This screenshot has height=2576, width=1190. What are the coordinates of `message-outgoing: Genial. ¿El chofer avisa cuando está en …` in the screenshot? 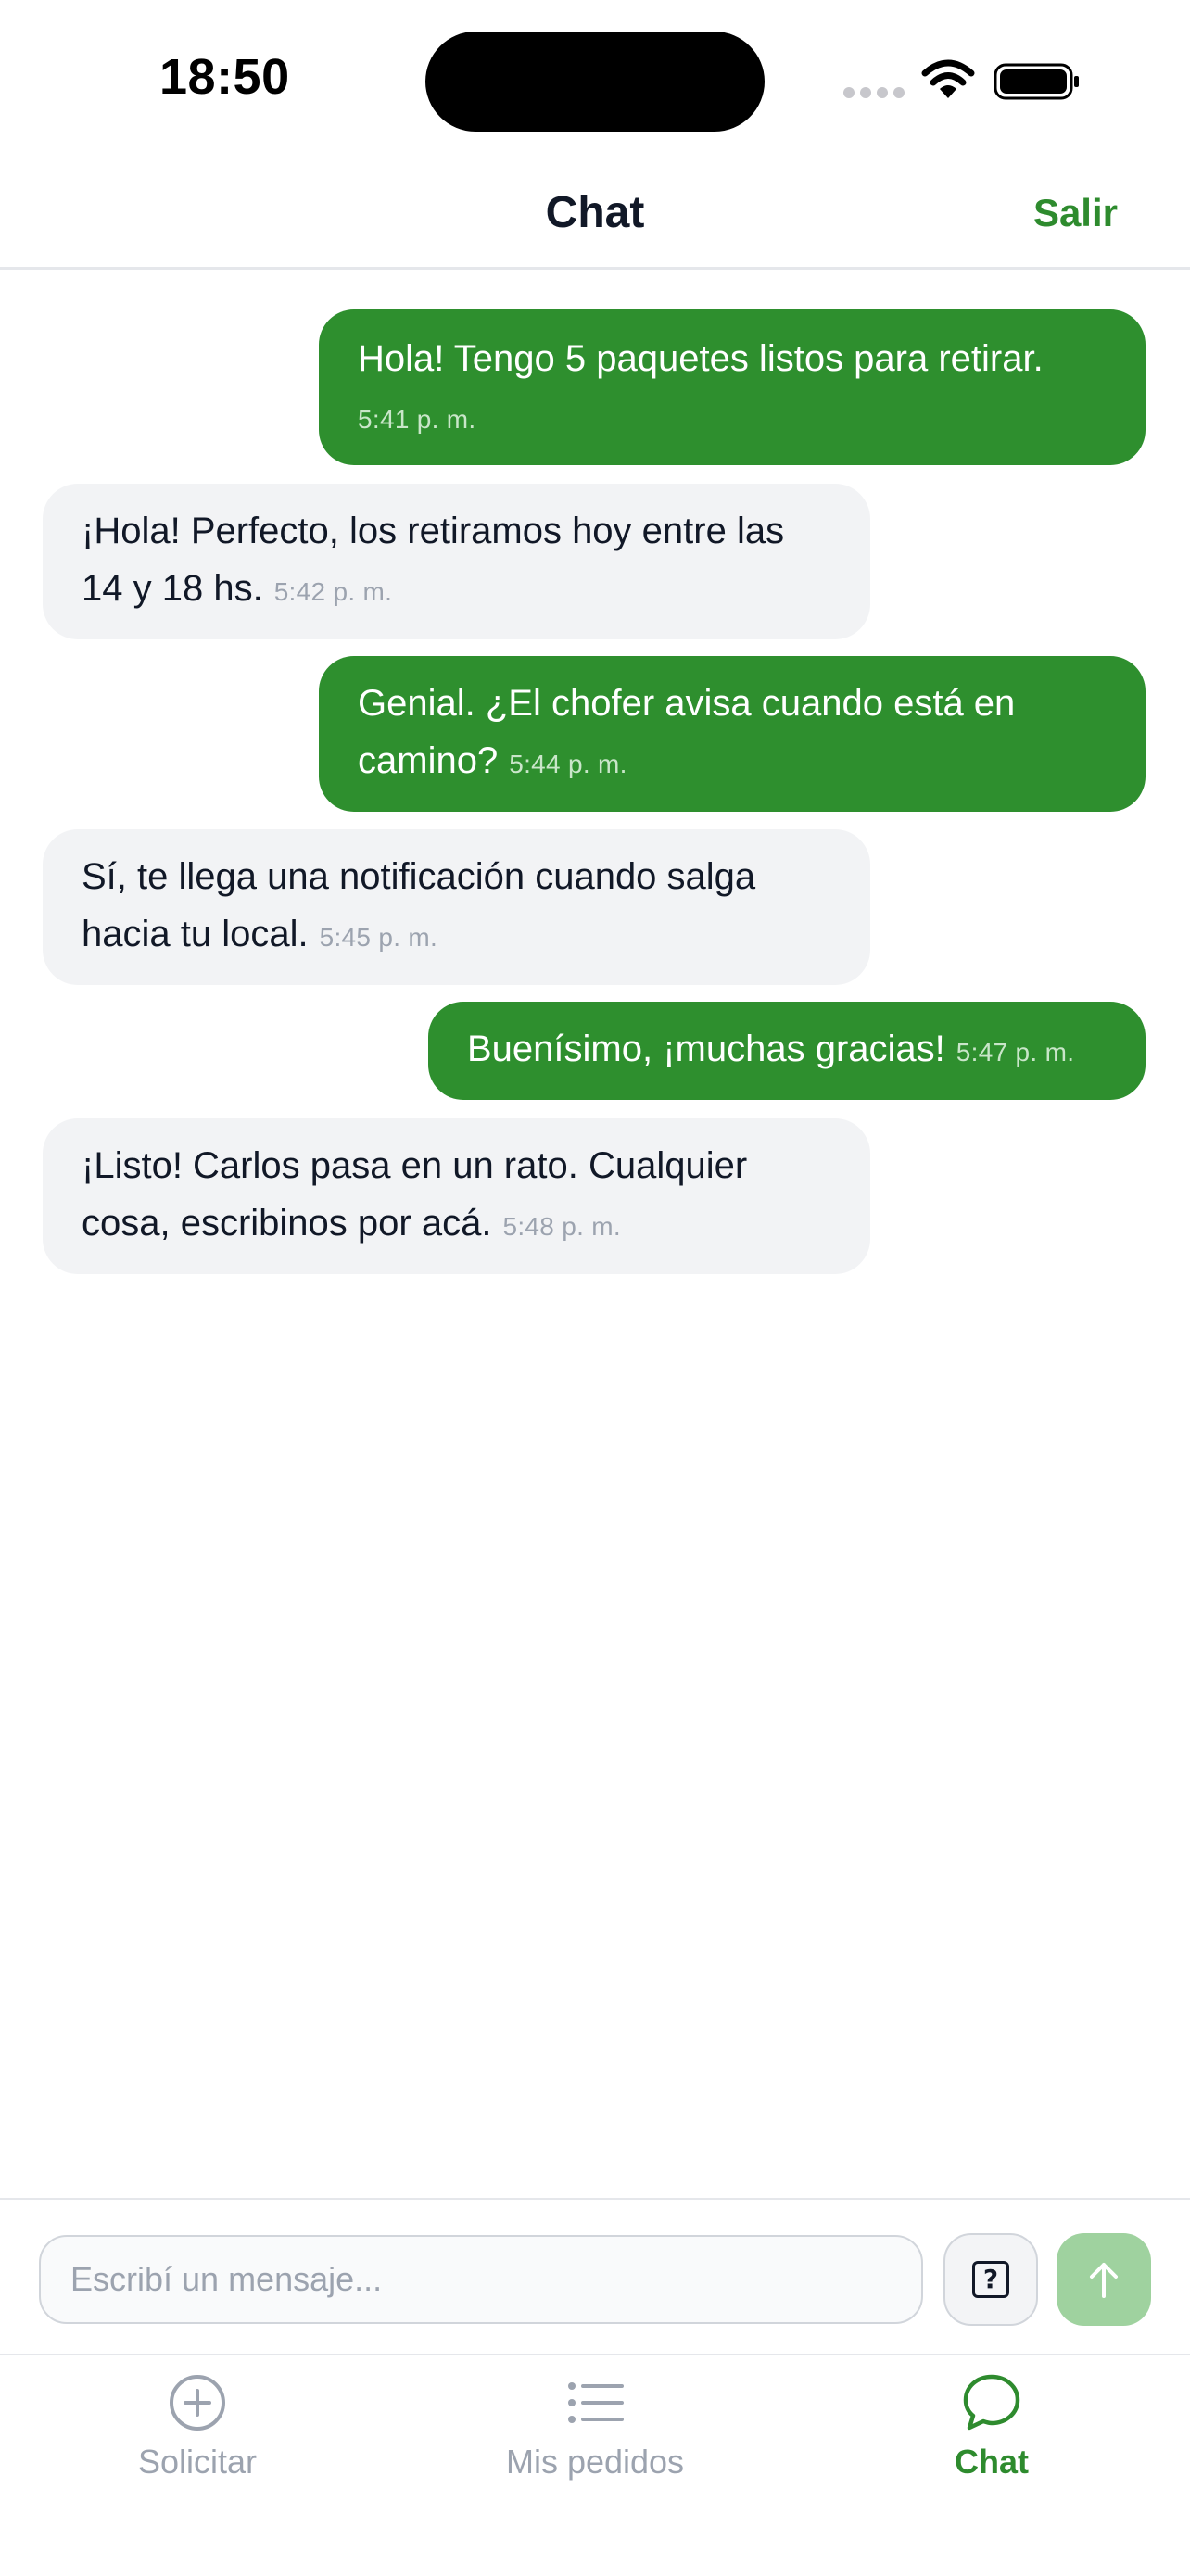 It's located at (732, 734).